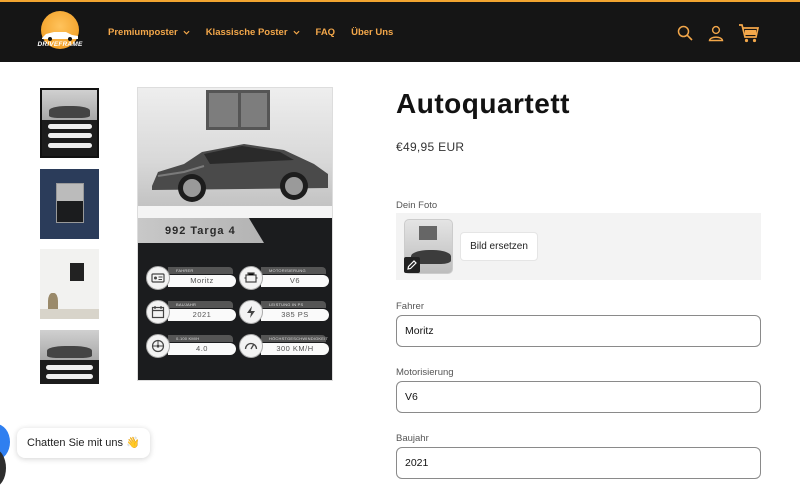 Image resolution: width=800 pixels, height=500 pixels. I want to click on thumbnail-wall-poster, so click(77, 272).